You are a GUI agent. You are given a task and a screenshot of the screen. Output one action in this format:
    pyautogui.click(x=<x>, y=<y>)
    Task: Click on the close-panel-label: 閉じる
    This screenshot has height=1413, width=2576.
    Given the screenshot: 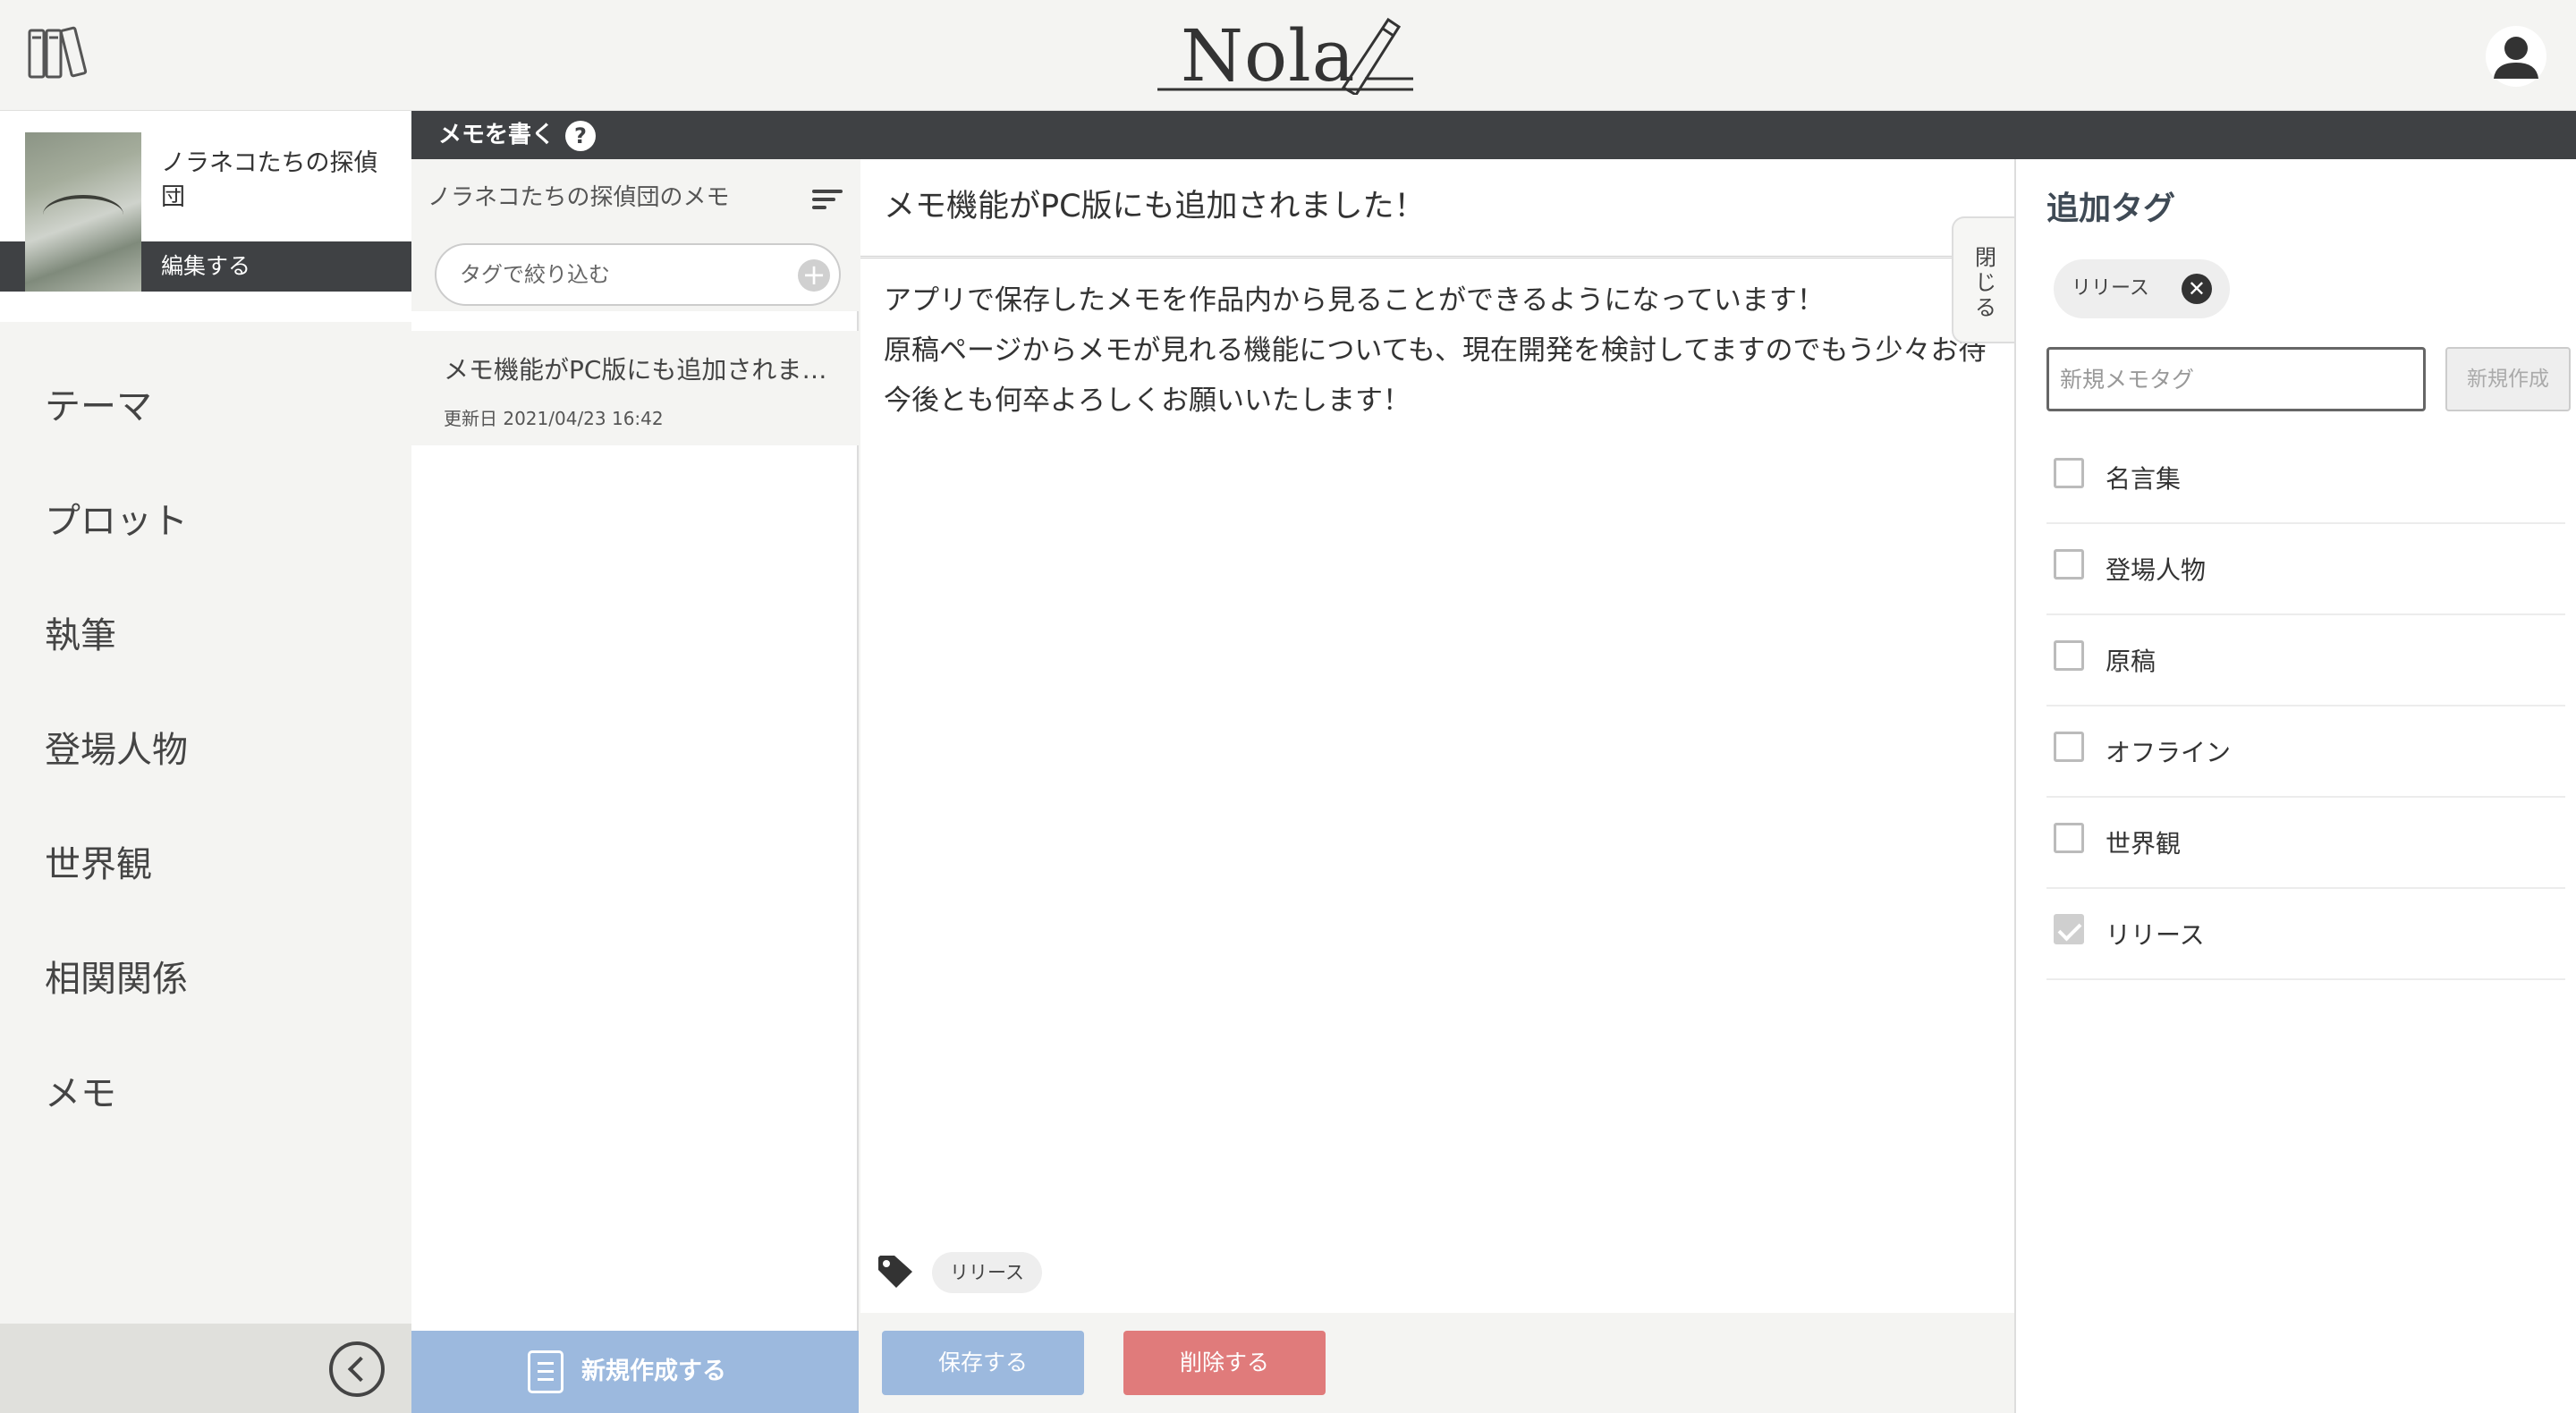 What is the action you would take?
    pyautogui.click(x=1985, y=282)
    